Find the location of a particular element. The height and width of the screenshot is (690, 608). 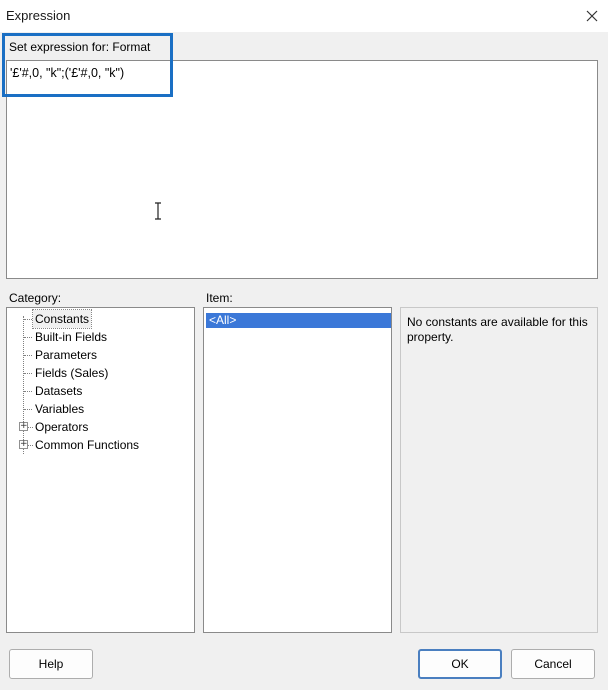

tree-item-label: Constants is located at coordinates (62, 319).